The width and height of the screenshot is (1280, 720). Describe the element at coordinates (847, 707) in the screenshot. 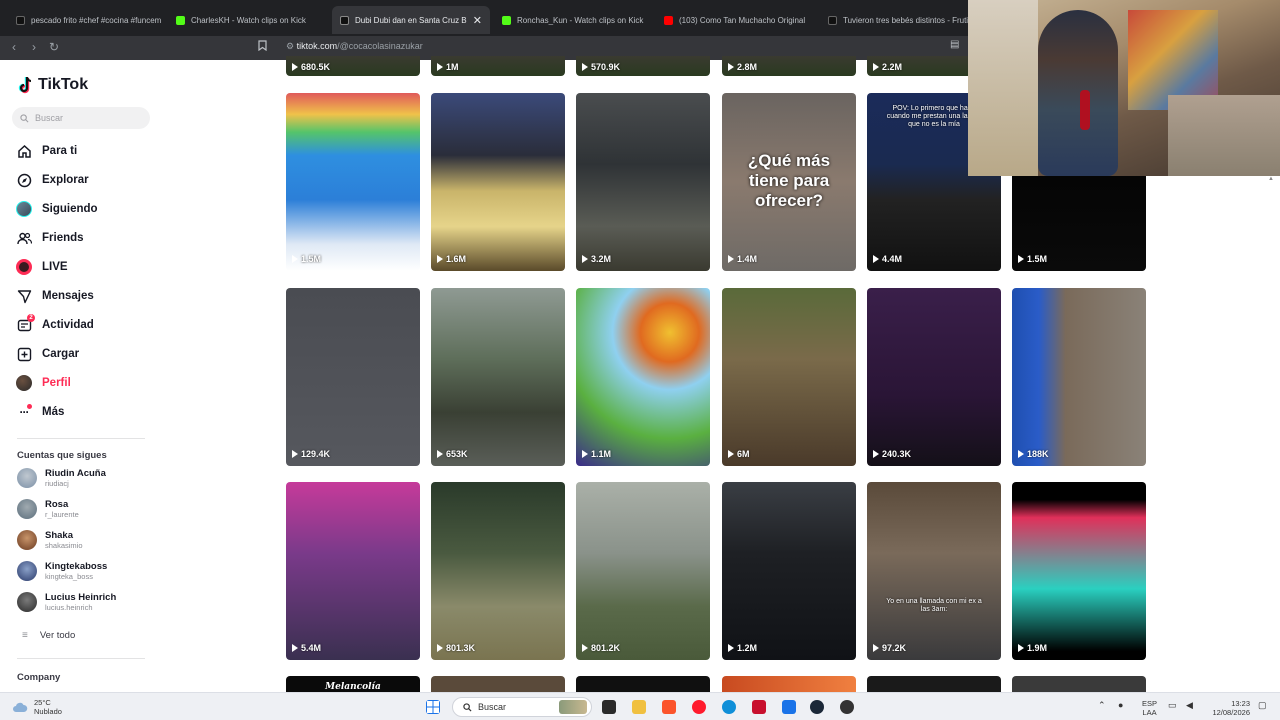

I see `obs-app-icon` at that location.